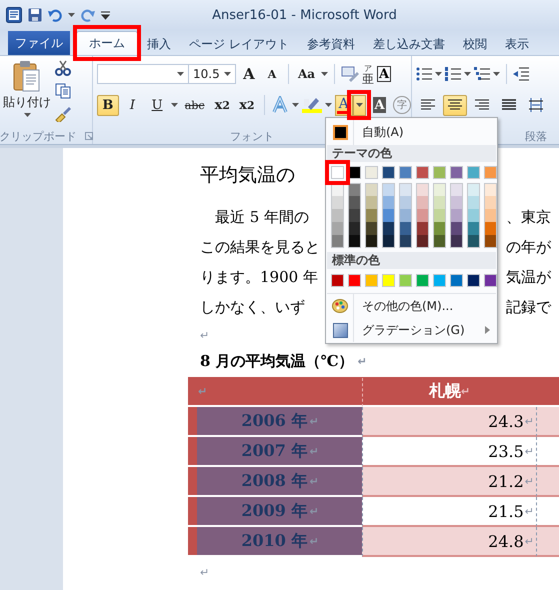 The image size is (559, 590). I want to click on ribbon-tab: 参考資料, so click(331, 44).